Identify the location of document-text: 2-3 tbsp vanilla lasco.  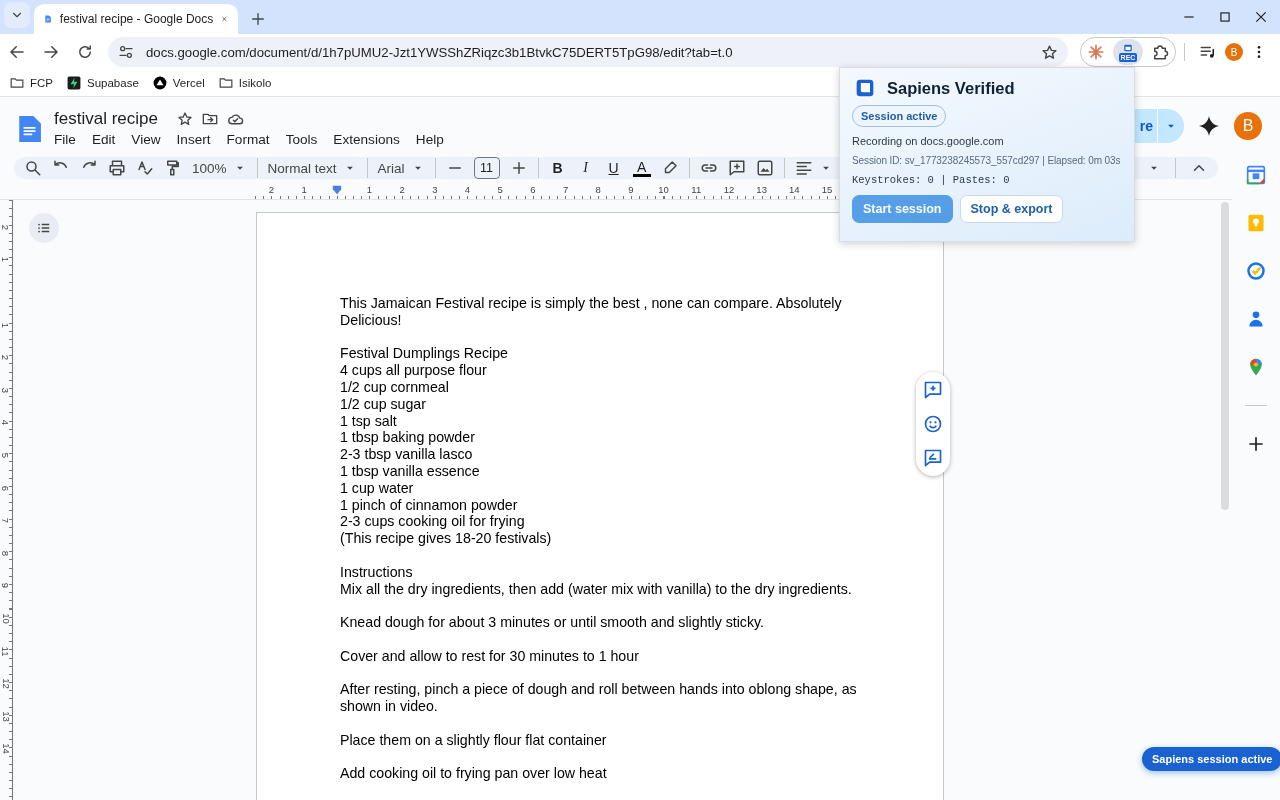
(407, 454).